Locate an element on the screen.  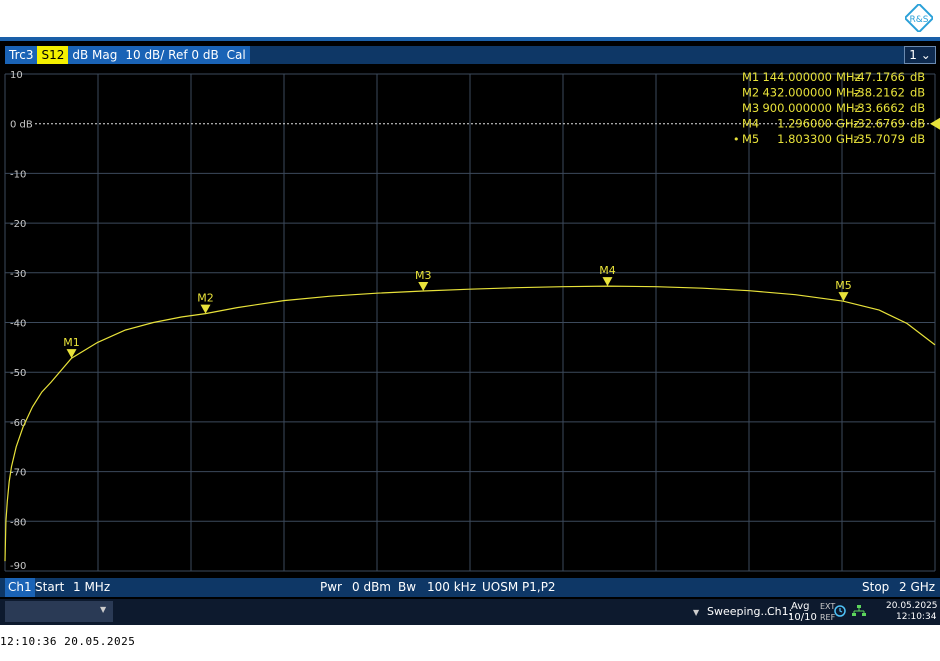
y-tick-label: -90 is located at coordinates (18, 566).